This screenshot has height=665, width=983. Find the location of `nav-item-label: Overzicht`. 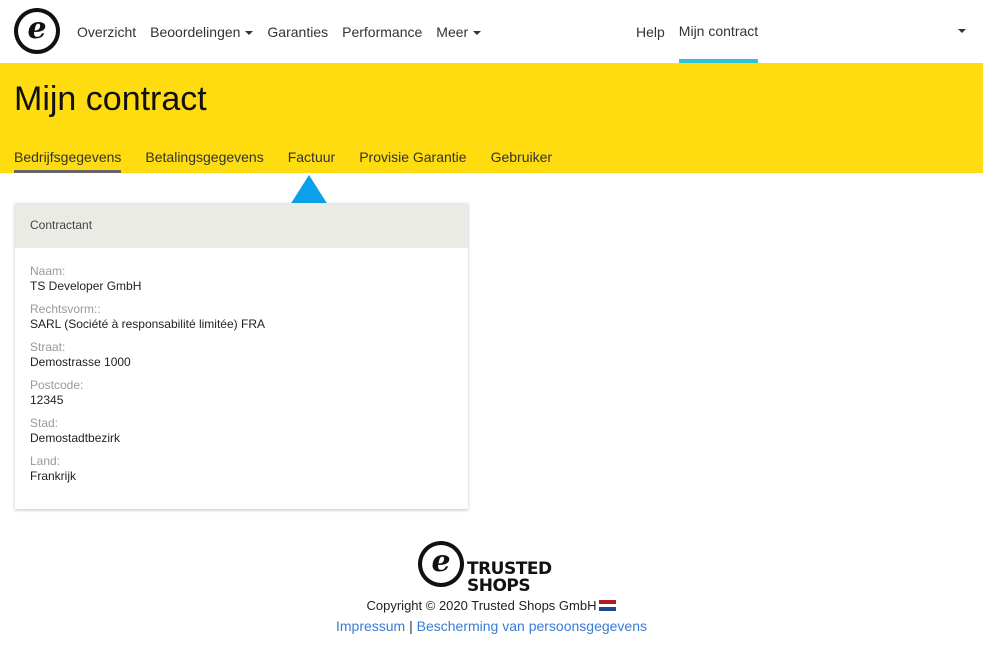

nav-item-label: Overzicht is located at coordinates (107, 31).